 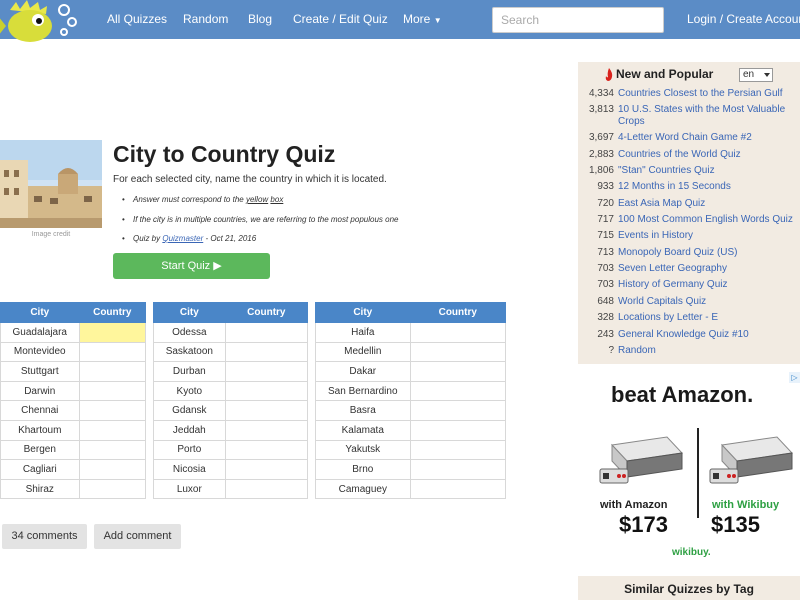 I want to click on nav-all-quizzes: All Quizzes, so click(x=137, y=19).